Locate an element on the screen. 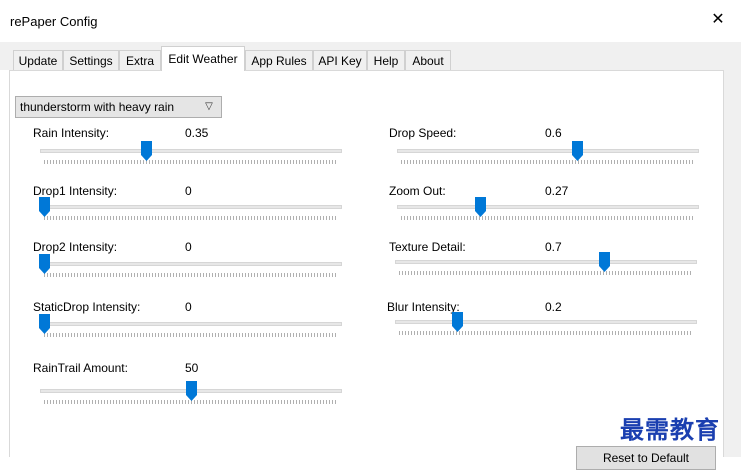  texture-detail-value: 0.7 is located at coordinates (553, 247).